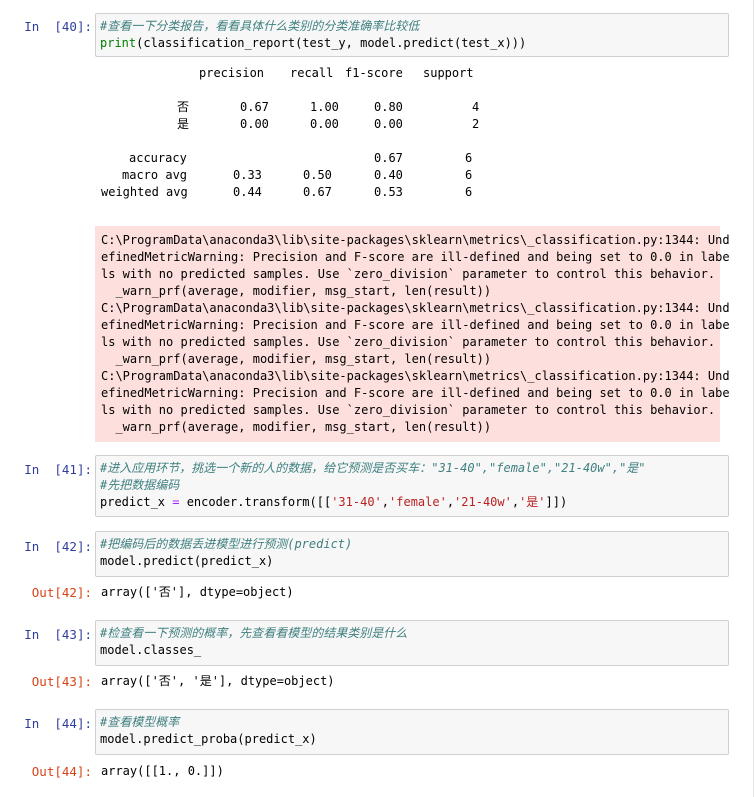  What do you see at coordinates (254, 633) in the screenshot?
I see `code-comment: #检查看一下预测的概率，先查看看模型的结果类别是什么` at bounding box center [254, 633].